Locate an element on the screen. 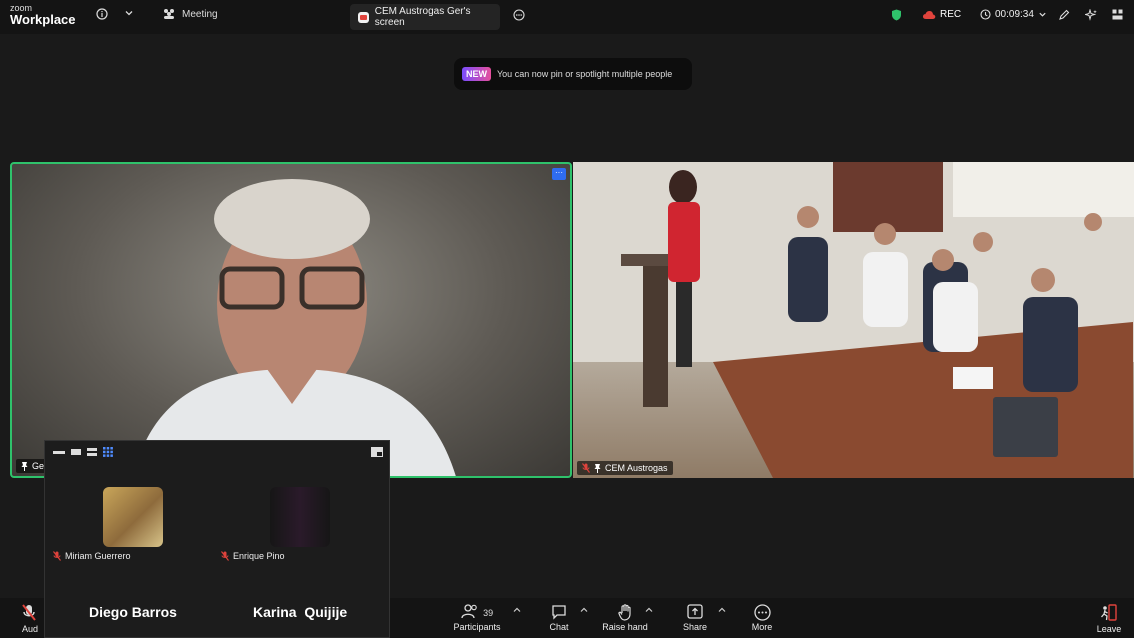 The width and height of the screenshot is (1134, 638). raise-hand-label: Raise hand is located at coordinates (625, 627).